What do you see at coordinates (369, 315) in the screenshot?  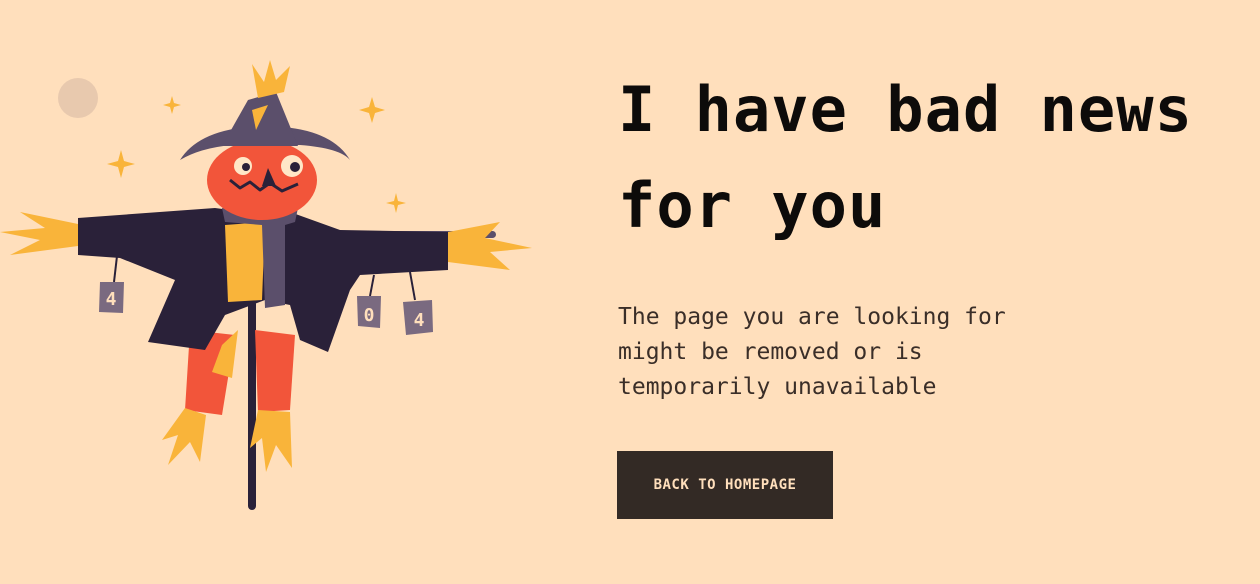 I see `svg-text: 0` at bounding box center [369, 315].